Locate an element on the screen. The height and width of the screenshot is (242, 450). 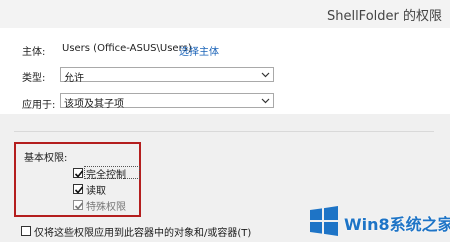
owner-label: 主体: is located at coordinates (34, 52).